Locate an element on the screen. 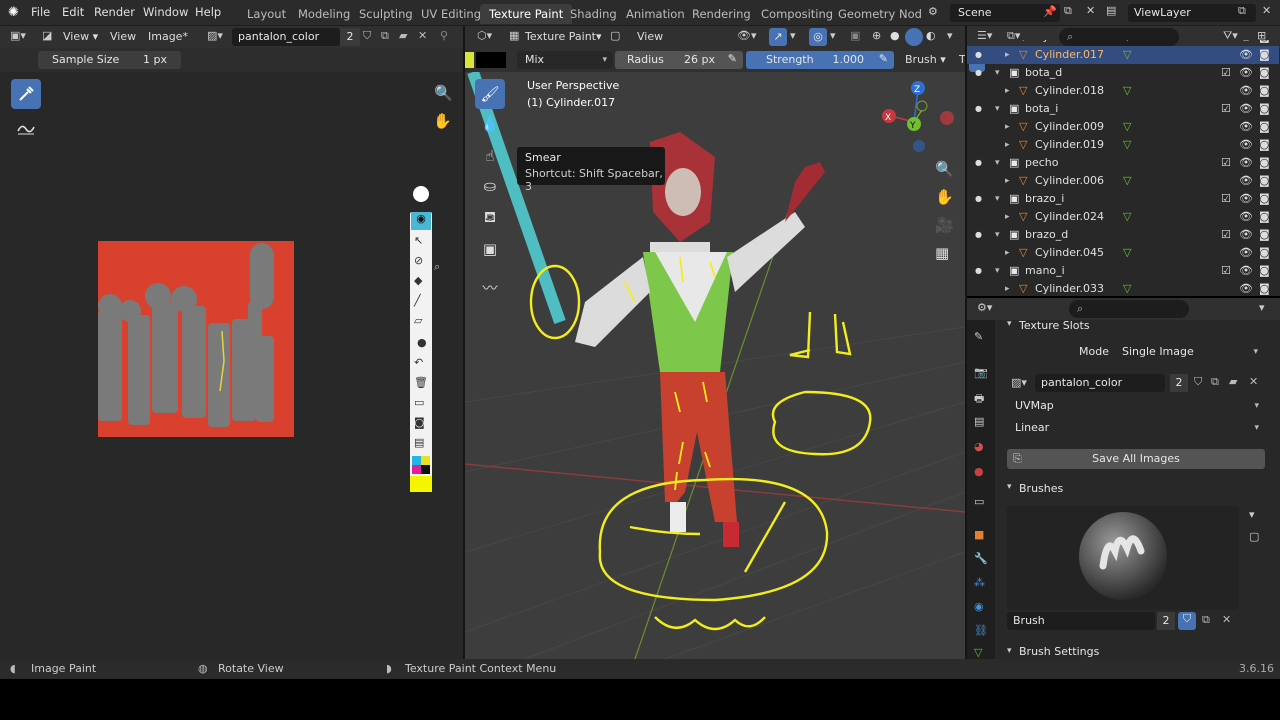 The height and width of the screenshot is (720, 1280). eraser-icon: ▱ is located at coordinates (418, 320).